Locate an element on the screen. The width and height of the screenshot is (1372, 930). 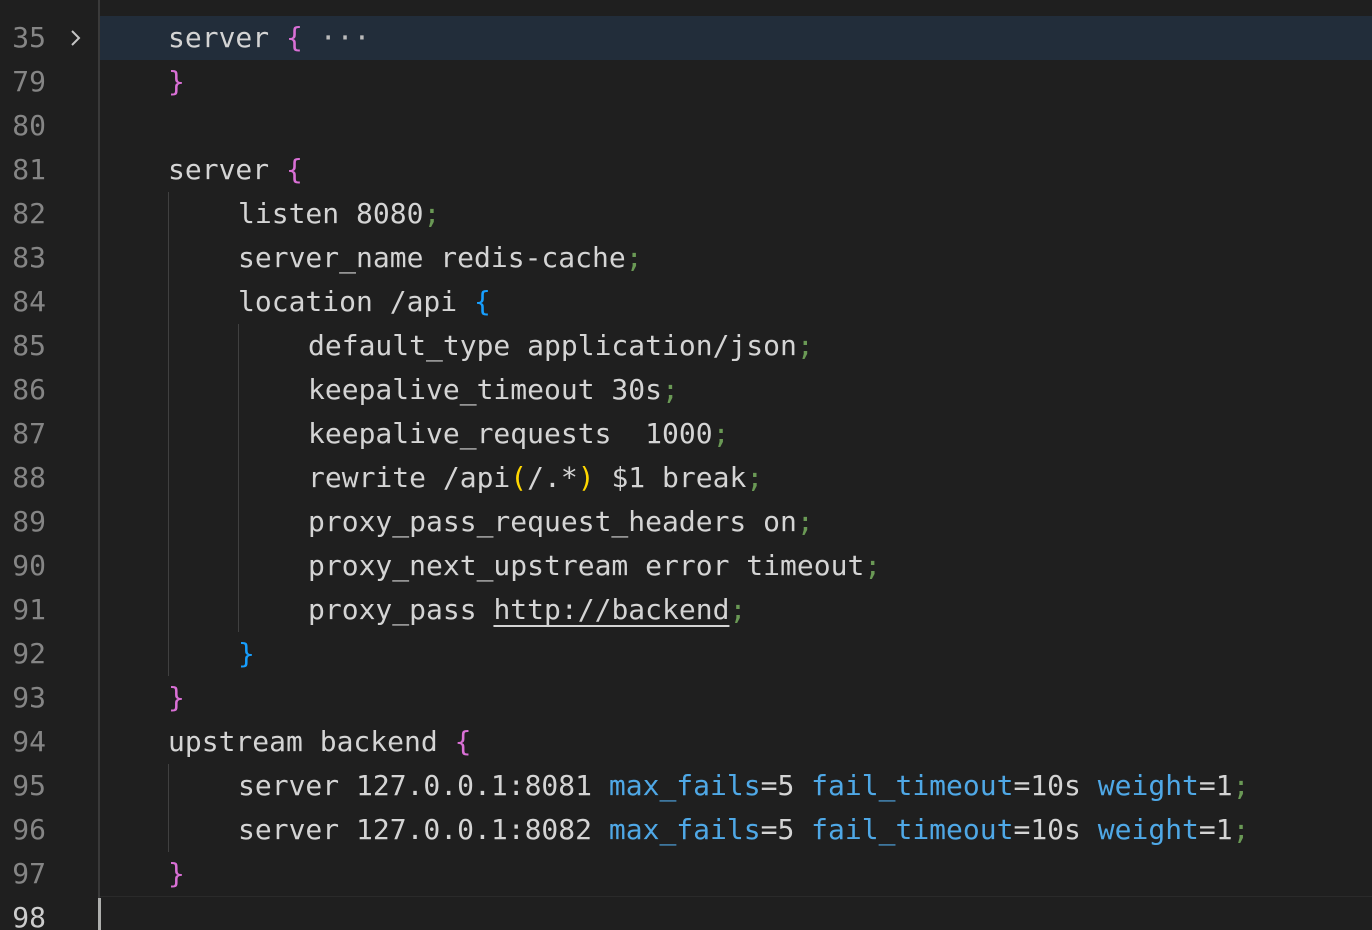
directive: proxy_pass is located at coordinates (401, 609).